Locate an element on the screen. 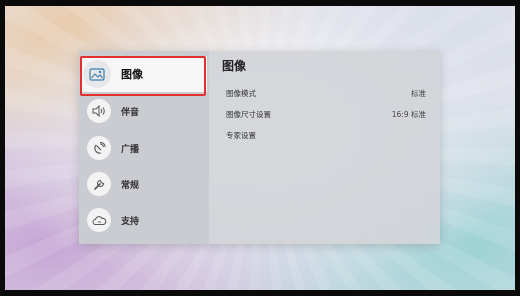  setting-label: 图像模式 is located at coordinates (241, 93).